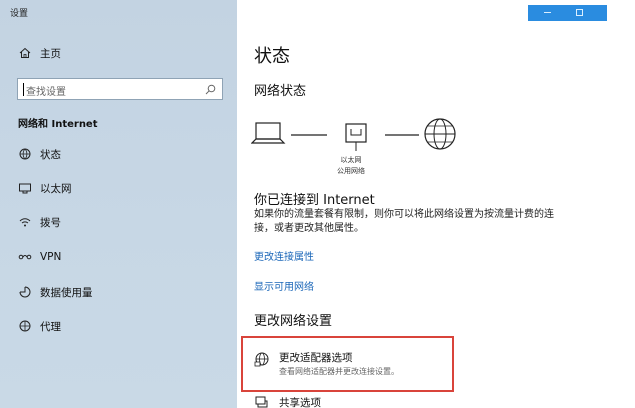 The height and width of the screenshot is (408, 635). I want to click on sidebar-item-label: 主页, so click(50, 53).